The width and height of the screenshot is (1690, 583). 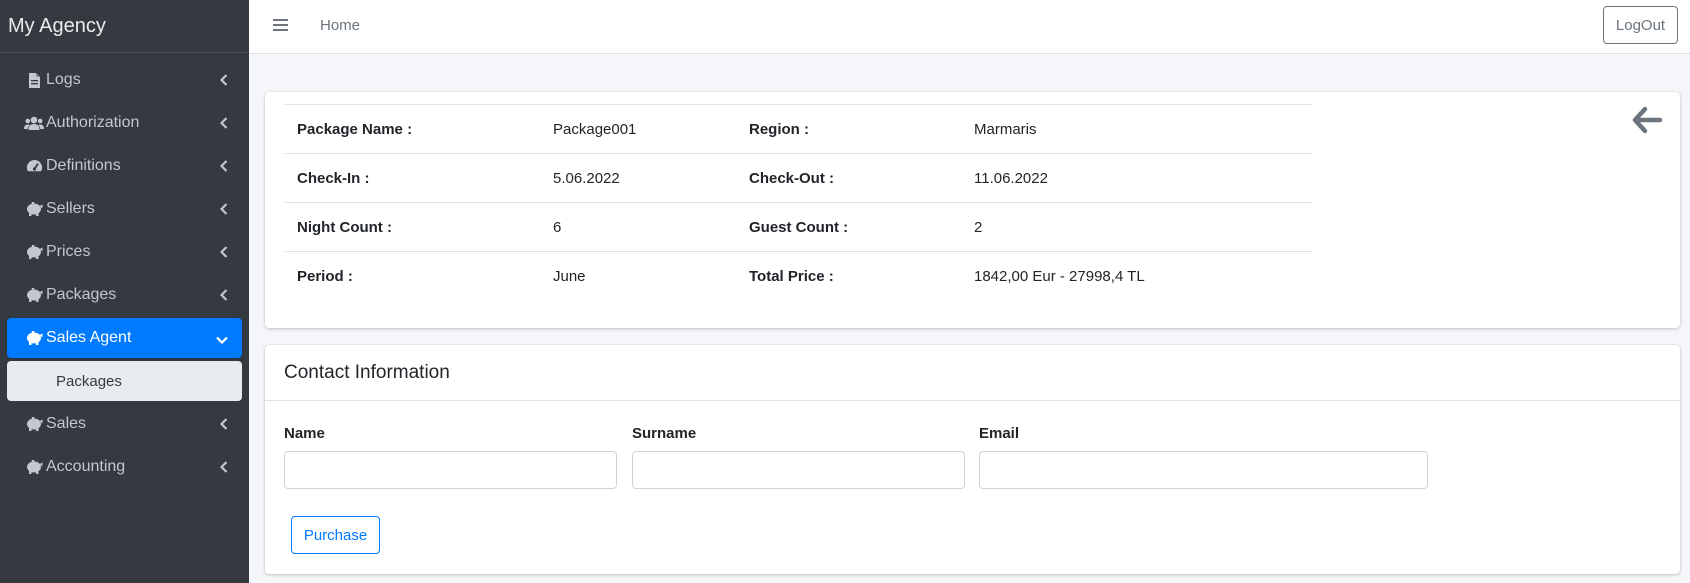 I want to click on night-count-value: 6, so click(x=639, y=227).